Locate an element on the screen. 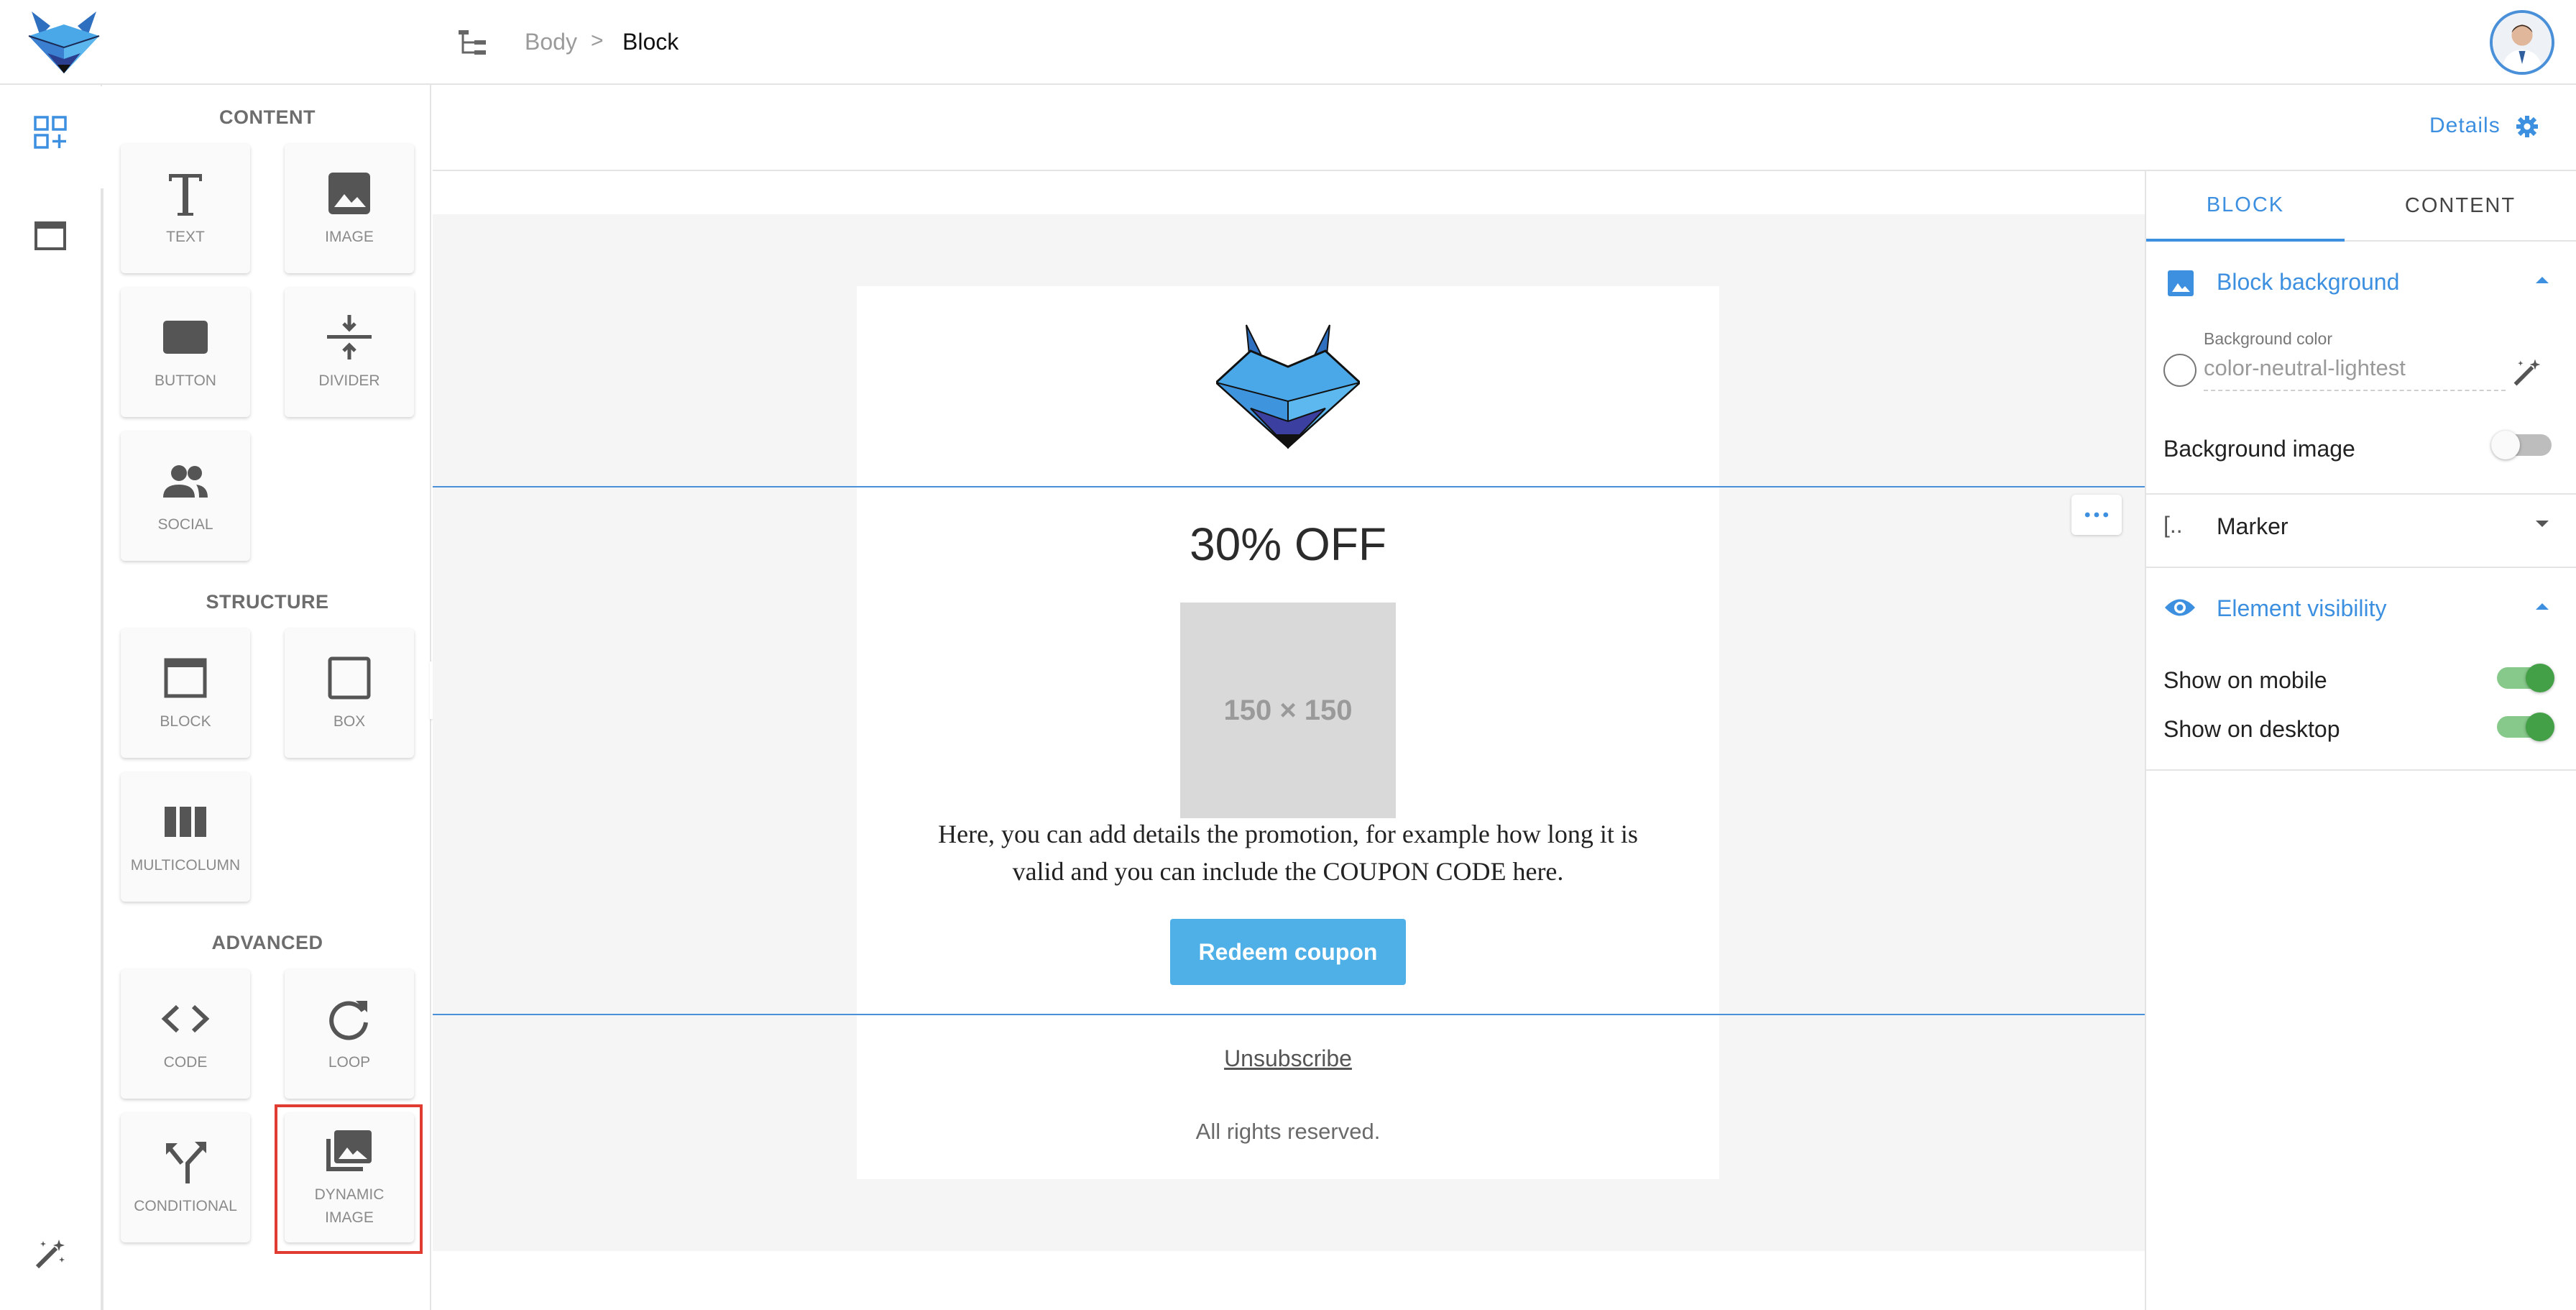 The image size is (2576, 1310). background-image-toggle-knob is located at coordinates (2505, 445).